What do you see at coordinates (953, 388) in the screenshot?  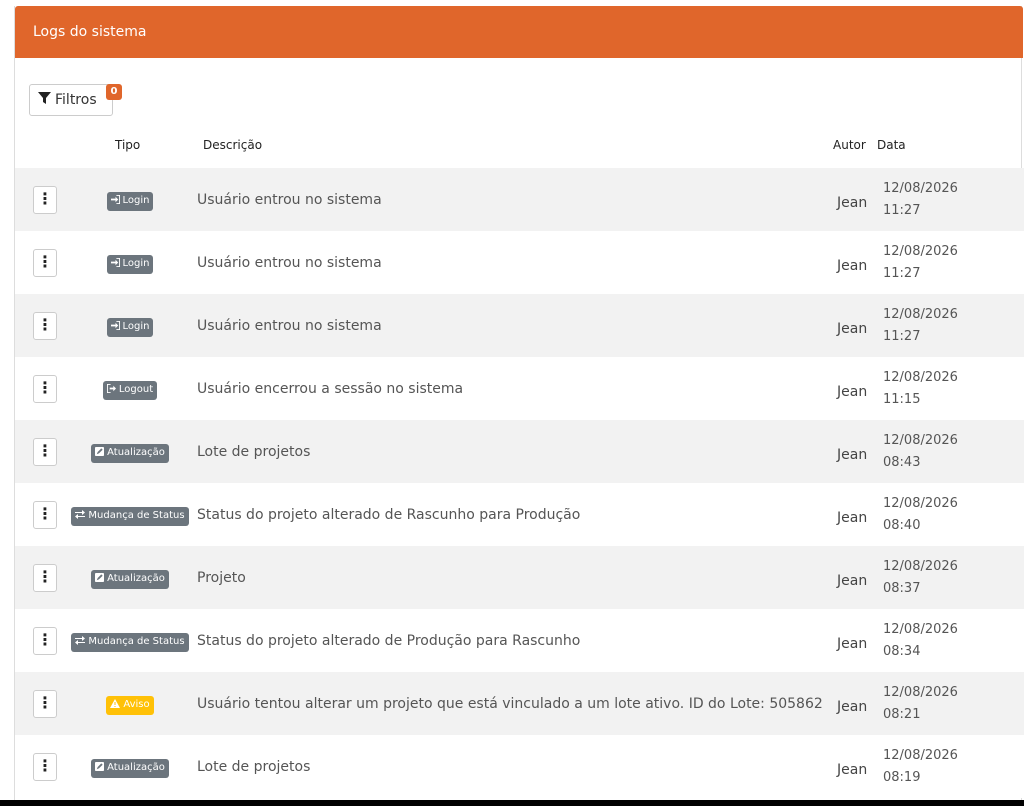 I see `date-cell: 12/08/2026 11:15` at bounding box center [953, 388].